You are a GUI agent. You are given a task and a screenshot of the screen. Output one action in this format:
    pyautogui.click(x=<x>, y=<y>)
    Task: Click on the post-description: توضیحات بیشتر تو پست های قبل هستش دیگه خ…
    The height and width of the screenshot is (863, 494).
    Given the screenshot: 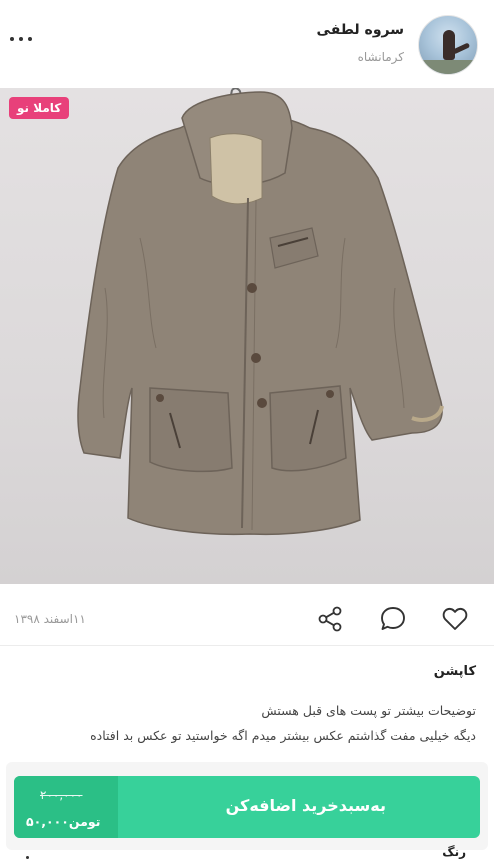 What is the action you would take?
    pyautogui.click(x=246, y=723)
    